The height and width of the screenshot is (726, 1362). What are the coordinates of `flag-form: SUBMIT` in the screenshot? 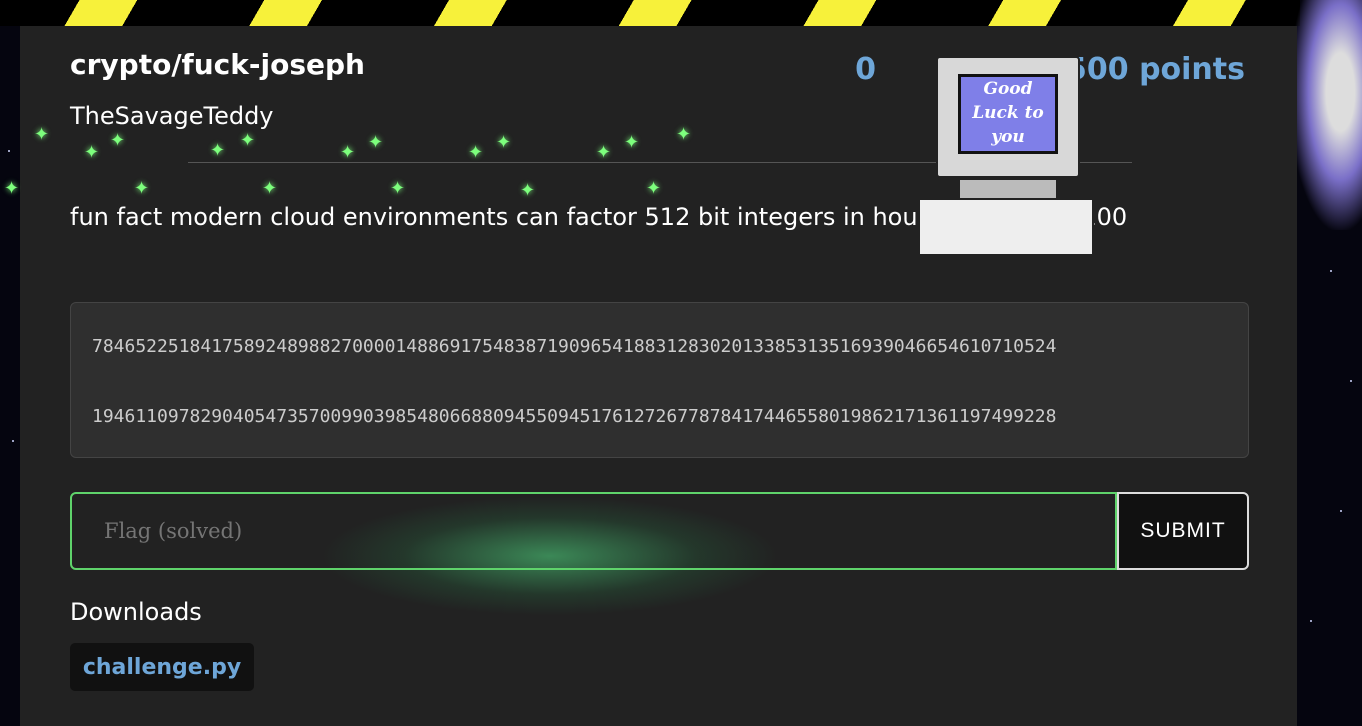 It's located at (659, 531).